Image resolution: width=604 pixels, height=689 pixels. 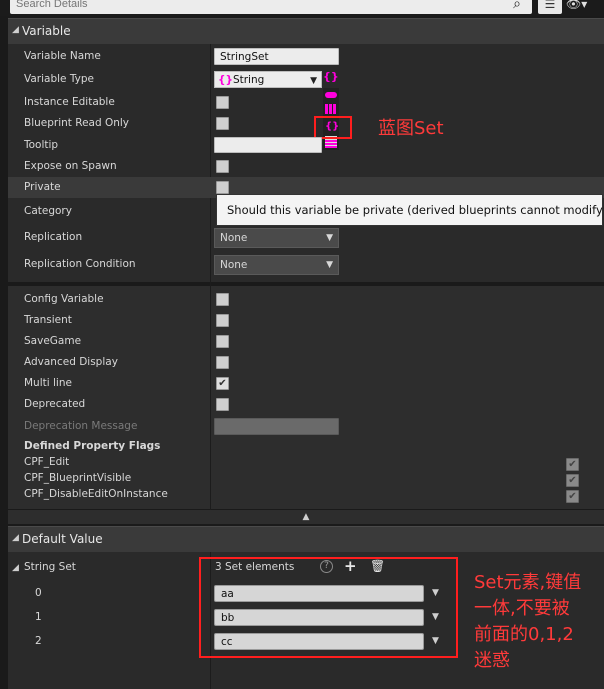 What do you see at coordinates (81, 426) in the screenshot?
I see `row-label: Deprecation Message` at bounding box center [81, 426].